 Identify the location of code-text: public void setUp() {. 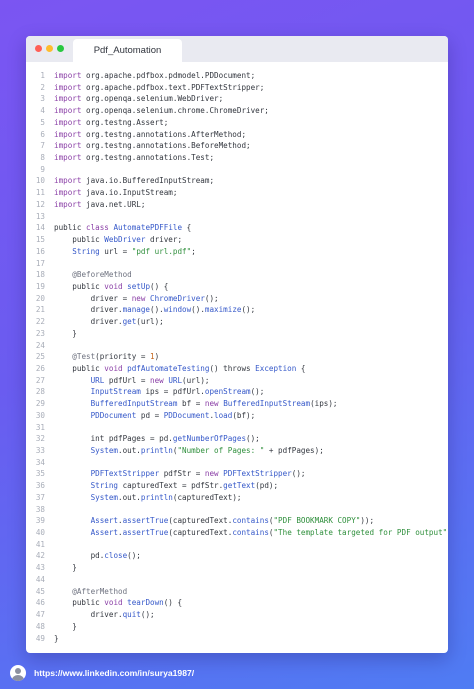
(111, 287).